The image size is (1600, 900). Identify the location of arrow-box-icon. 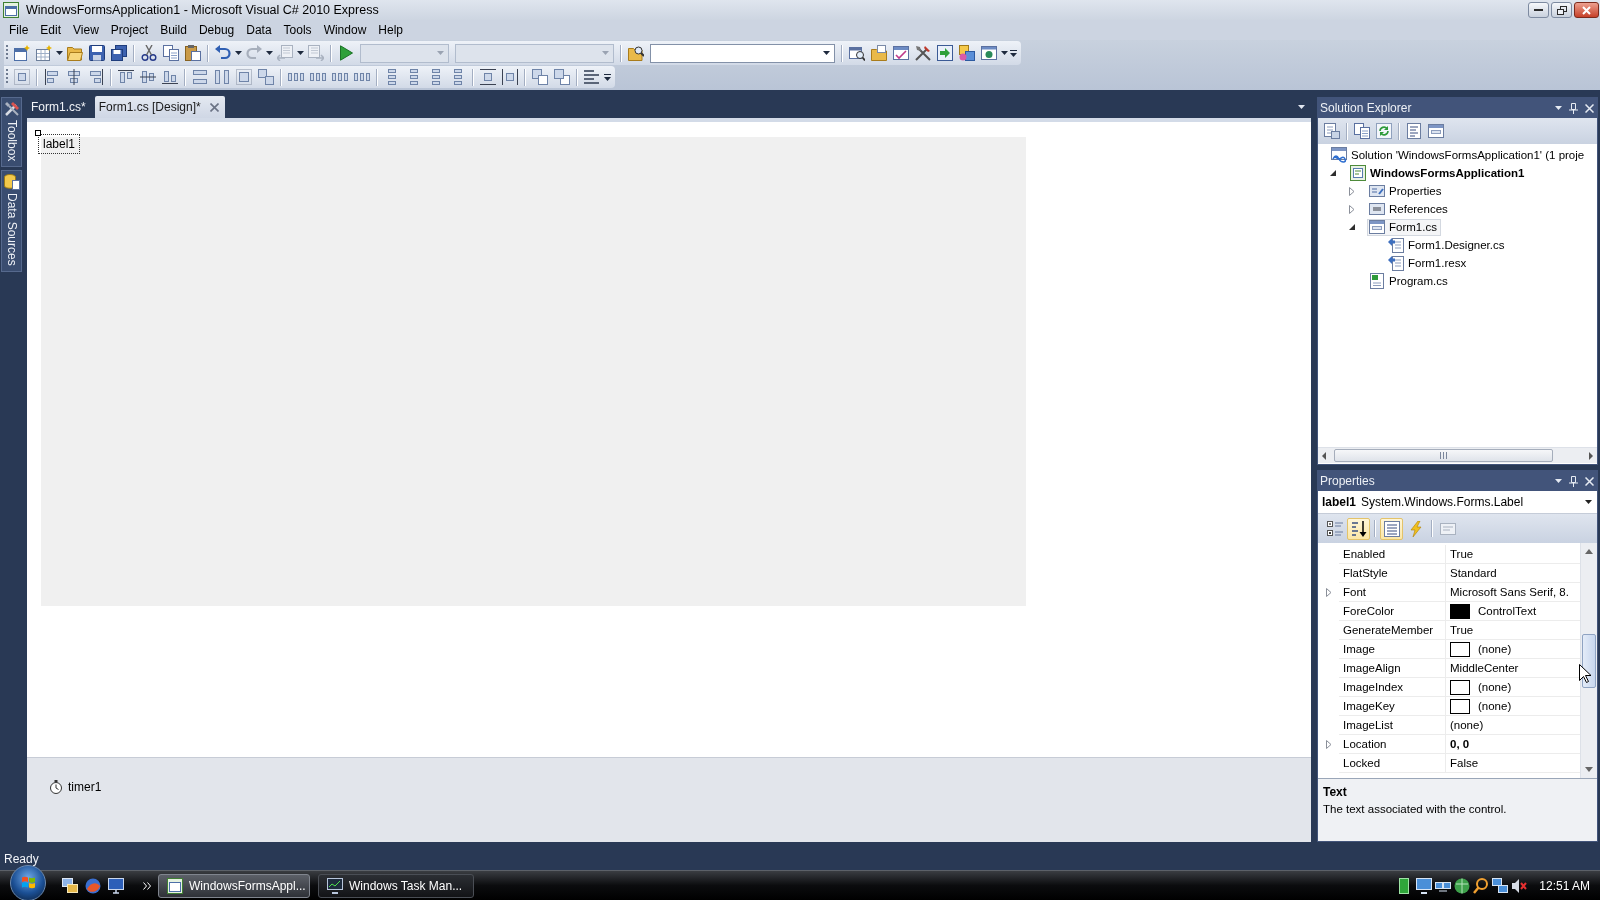
(945, 53).